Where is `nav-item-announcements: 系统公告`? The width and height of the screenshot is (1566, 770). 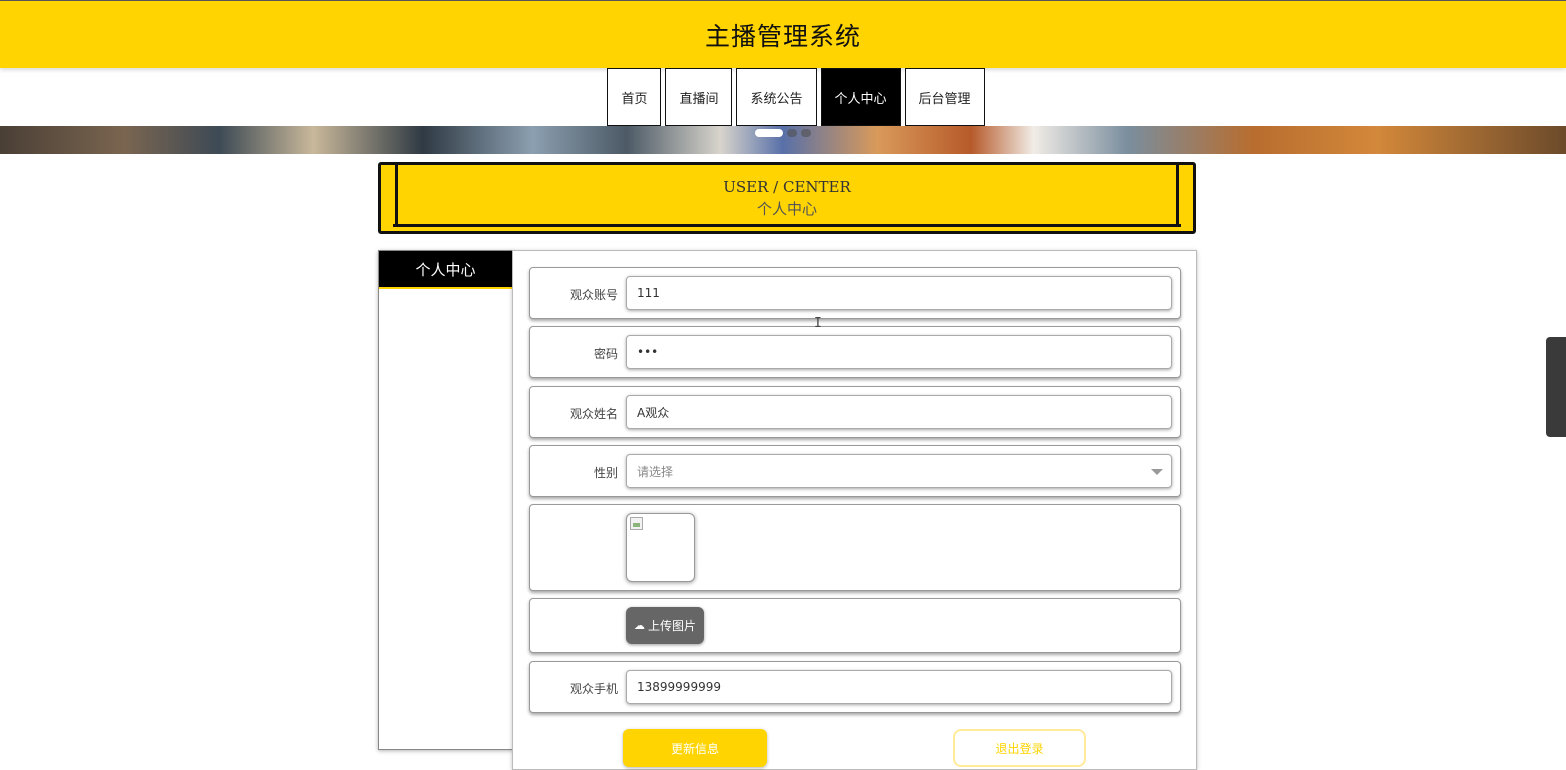 nav-item-announcements: 系统公告 is located at coordinates (776, 97).